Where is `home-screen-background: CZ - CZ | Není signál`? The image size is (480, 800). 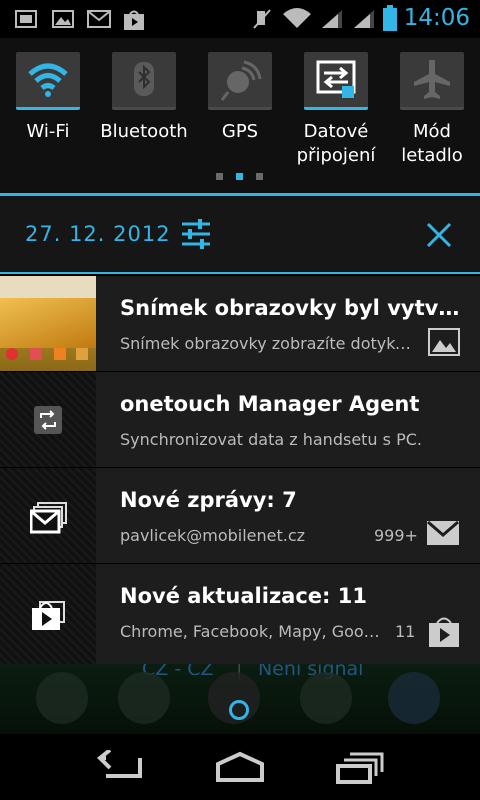
home-screen-background: CZ - CZ | Není signál is located at coordinates (240, 699).